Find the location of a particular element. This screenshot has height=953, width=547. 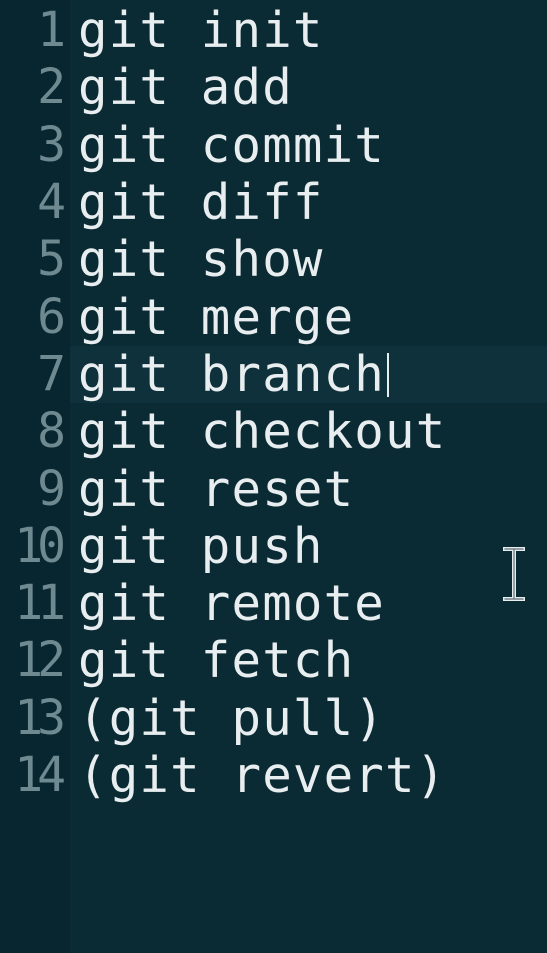

editor-line: 4 git diff is located at coordinates (273, 202).